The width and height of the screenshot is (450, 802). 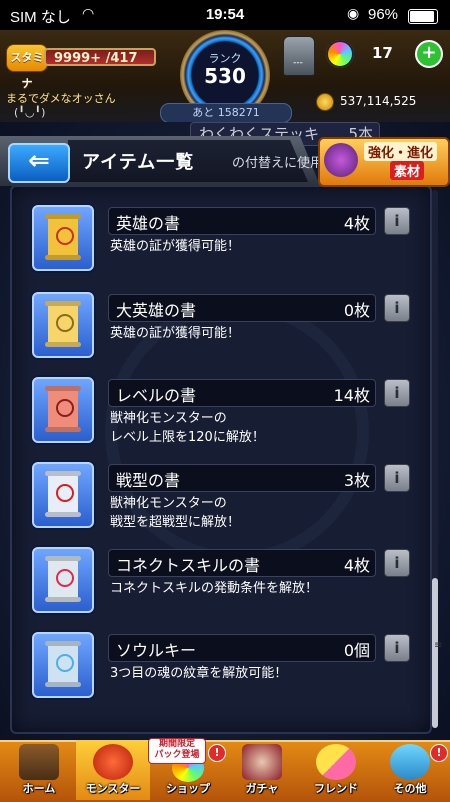 I want to click on nav-monster: モンスター, so click(x=113, y=770).